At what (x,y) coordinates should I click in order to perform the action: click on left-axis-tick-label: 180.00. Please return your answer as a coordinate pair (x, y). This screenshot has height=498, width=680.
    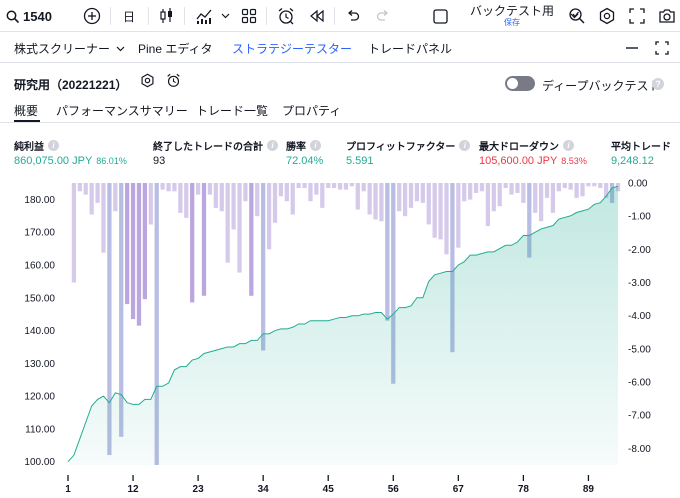
    Looking at the image, I should click on (39, 200).